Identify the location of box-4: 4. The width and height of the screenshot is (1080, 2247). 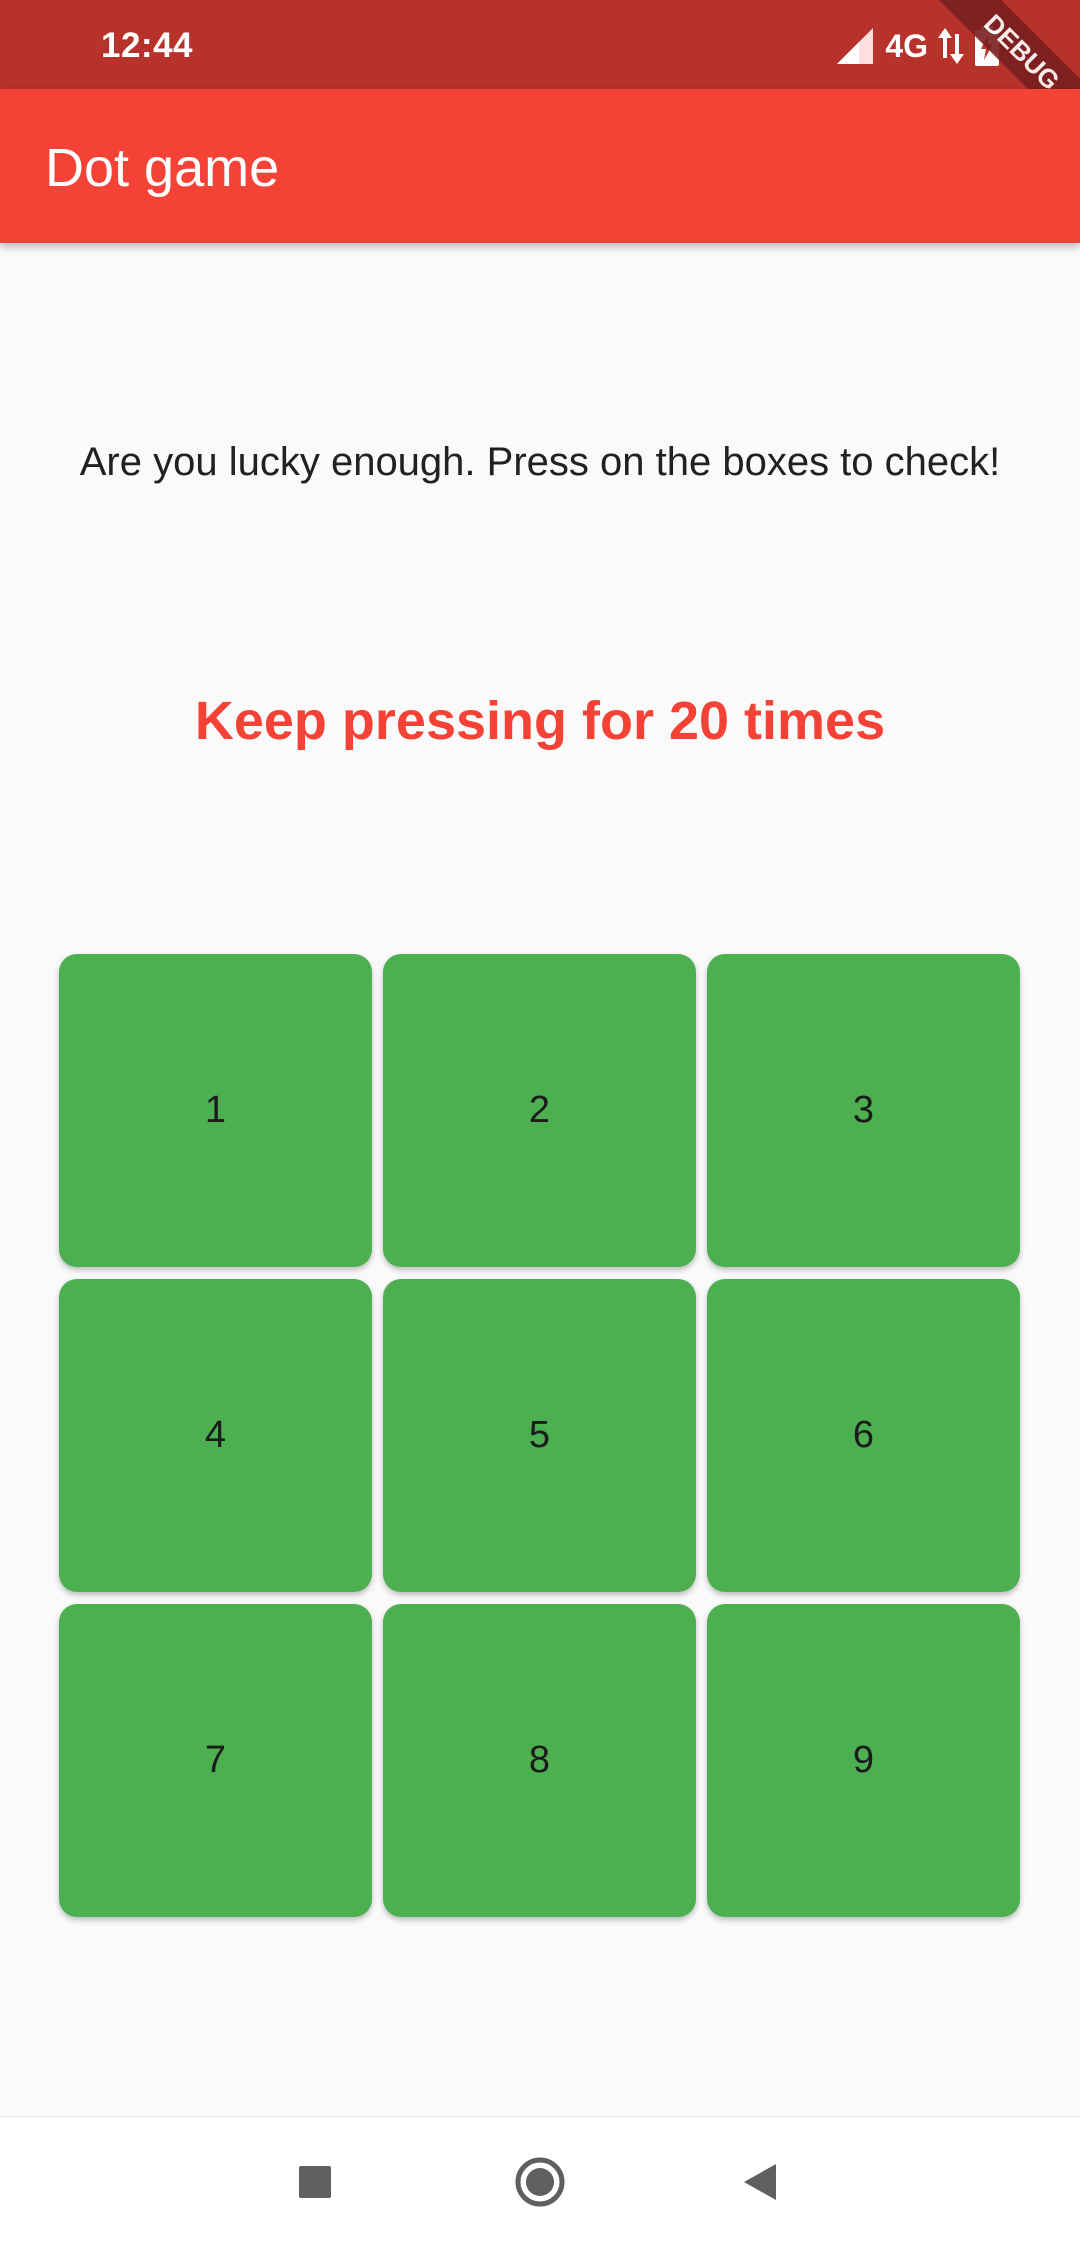
(215, 1435).